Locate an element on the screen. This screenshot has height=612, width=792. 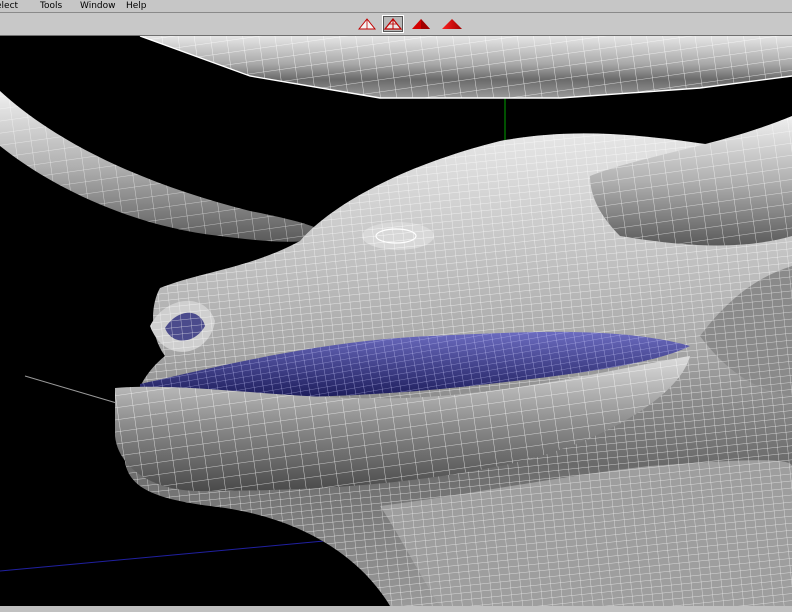
smooth-shaded-icon is located at coordinates (452, 24).